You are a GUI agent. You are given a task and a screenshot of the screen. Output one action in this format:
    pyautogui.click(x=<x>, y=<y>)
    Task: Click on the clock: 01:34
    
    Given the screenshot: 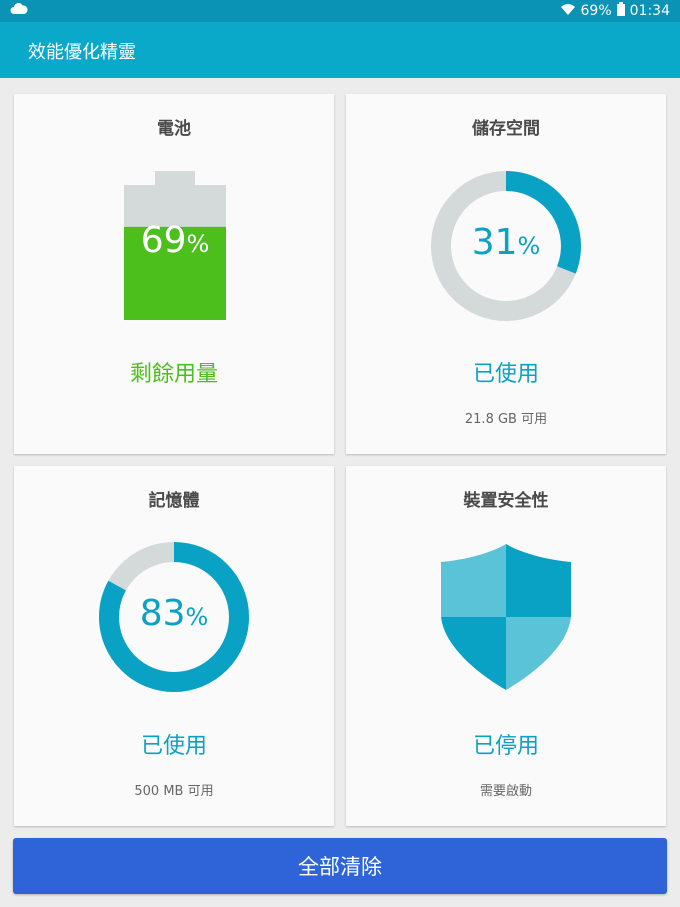 What is the action you would take?
    pyautogui.click(x=649, y=11)
    